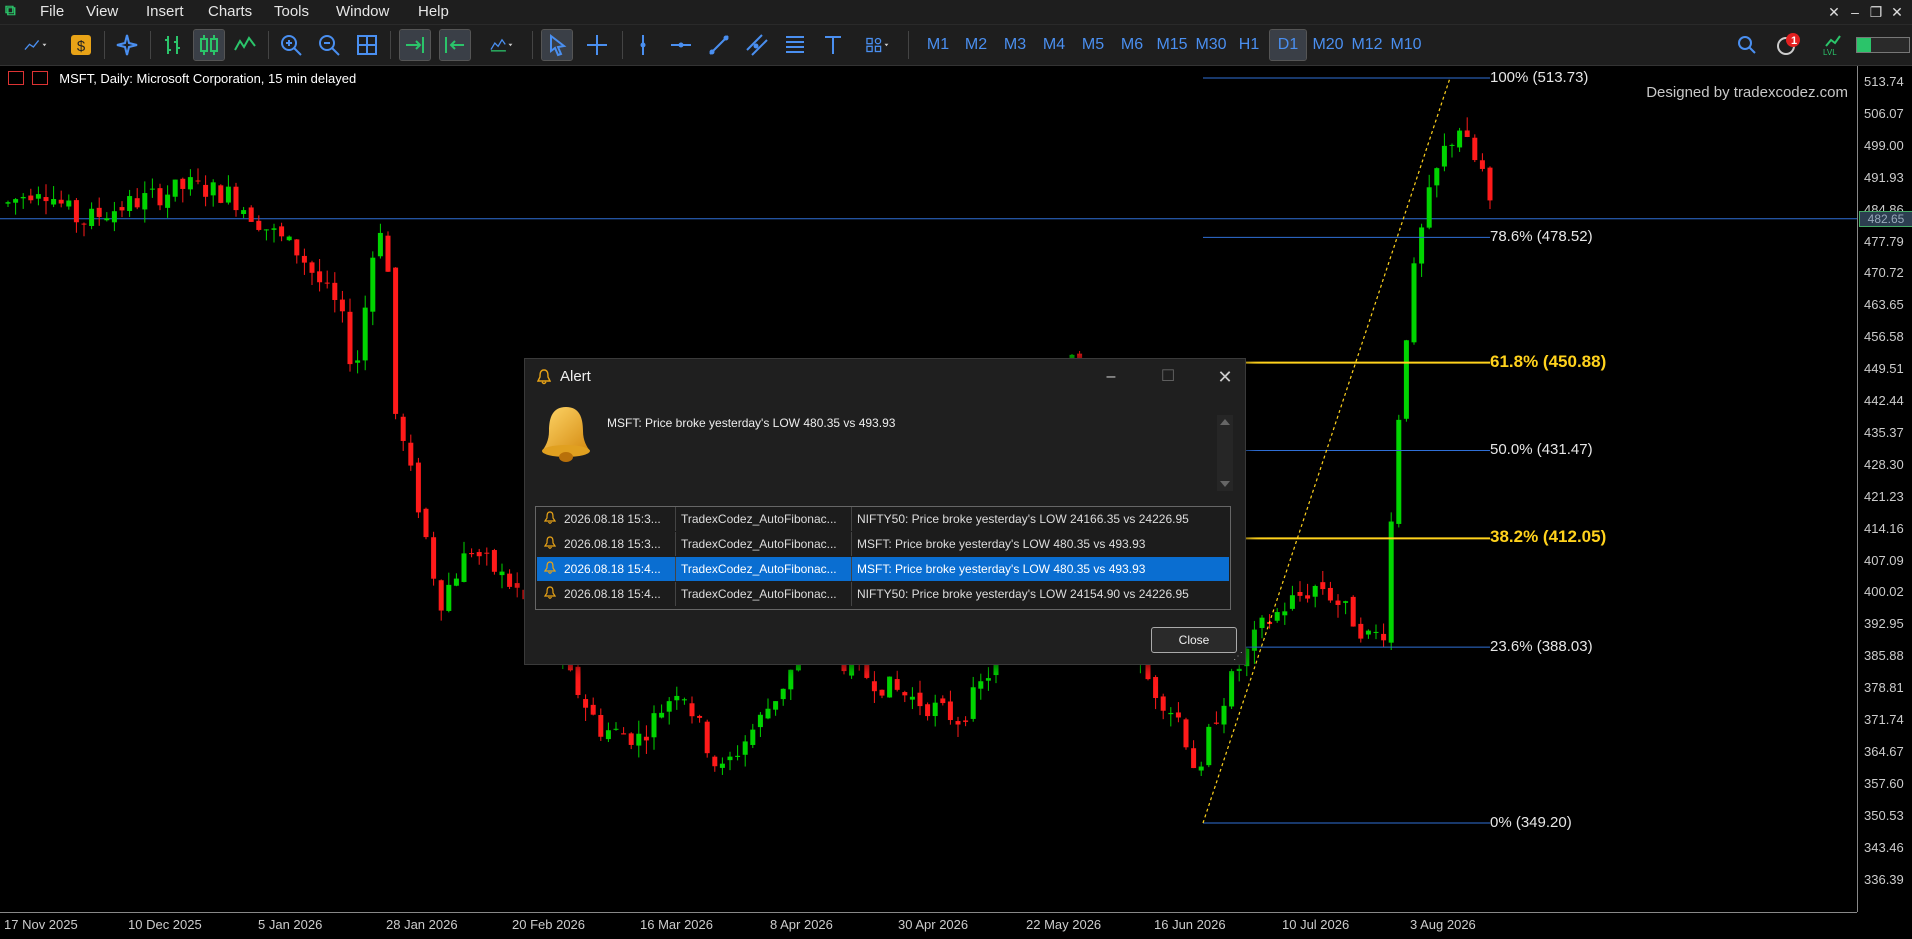 This screenshot has height=939, width=1912. What do you see at coordinates (81, 45) in the screenshot?
I see `trading-dollar-icon: $` at bounding box center [81, 45].